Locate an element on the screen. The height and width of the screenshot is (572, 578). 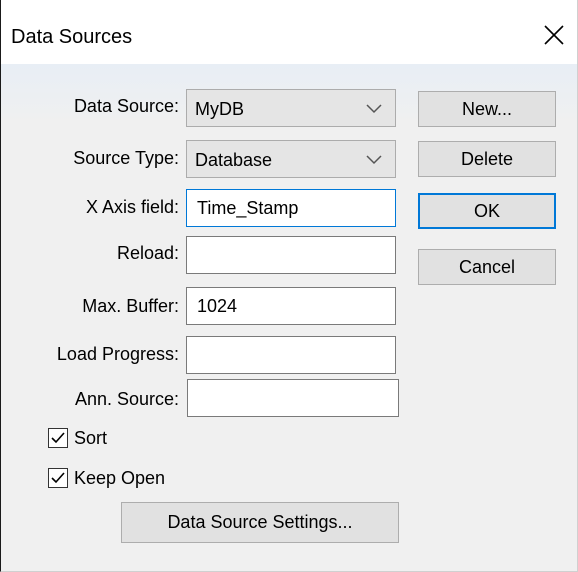
data-source-value: MyDB is located at coordinates (219, 109).